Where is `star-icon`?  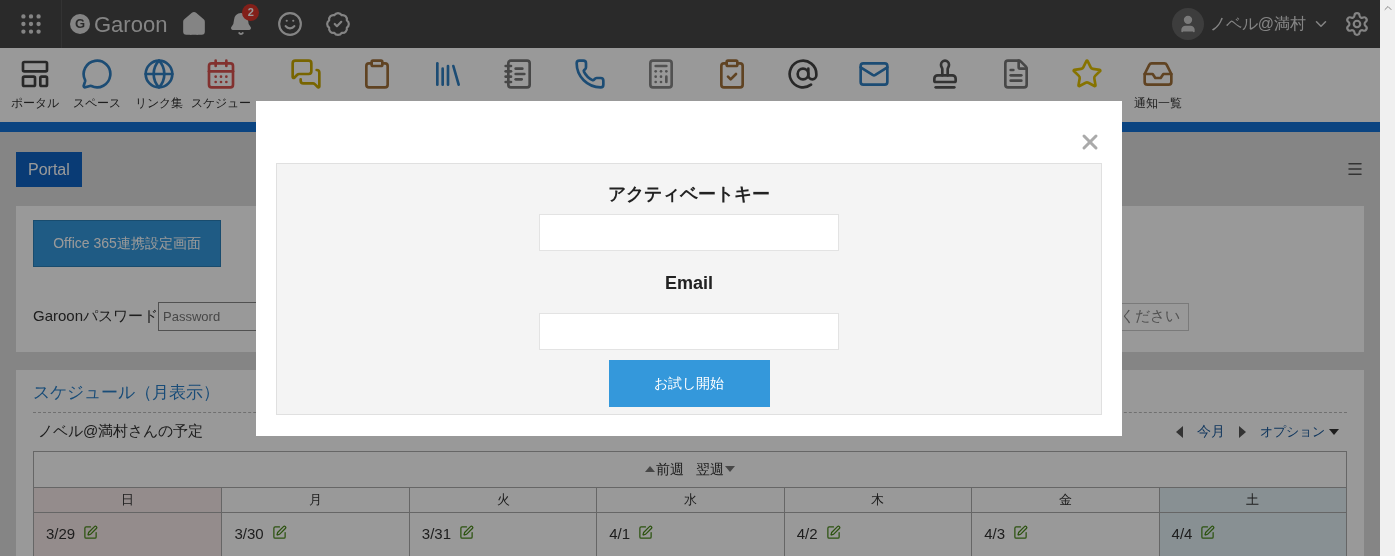 star-icon is located at coordinates (1086, 74).